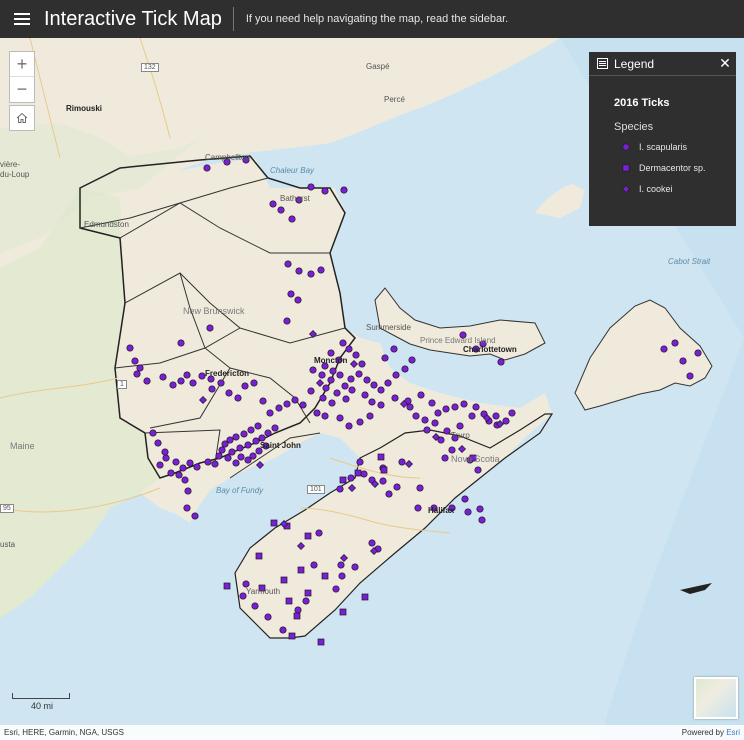 Image resolution: width=744 pixels, height=740 pixels. Describe the element at coordinates (22, 19) in the screenshot. I see `hamburger-menu-icon` at that location.